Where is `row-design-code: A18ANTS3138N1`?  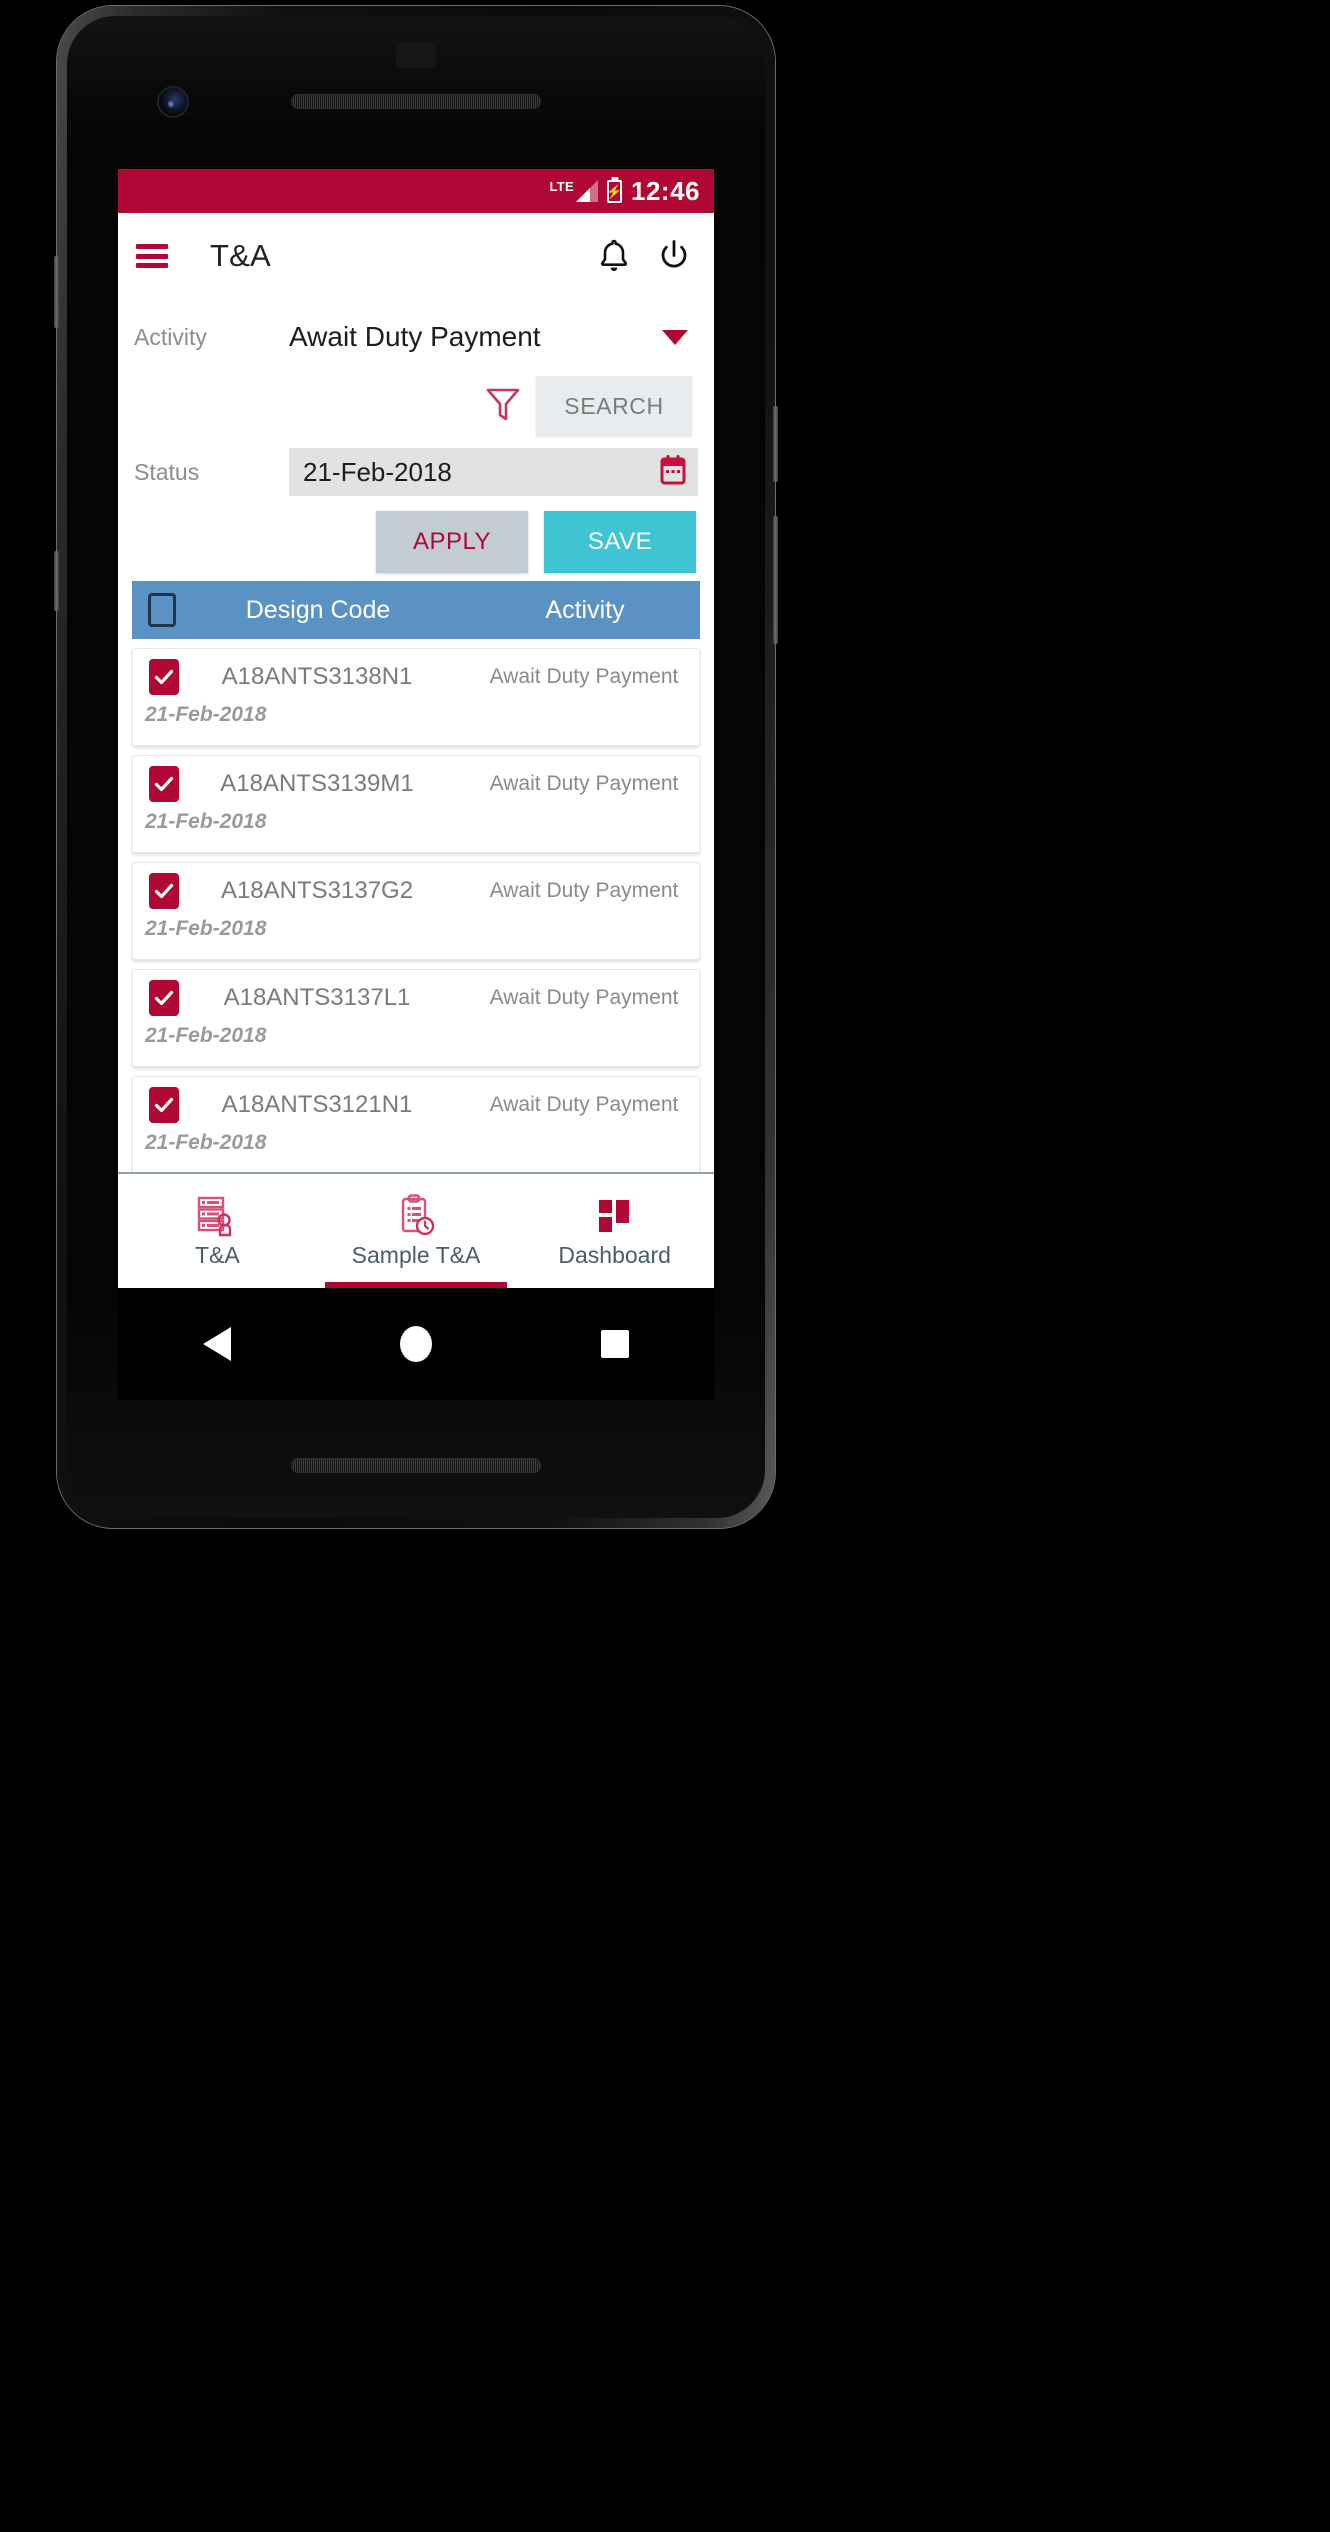 row-design-code: A18ANTS3138N1 is located at coordinates (317, 676).